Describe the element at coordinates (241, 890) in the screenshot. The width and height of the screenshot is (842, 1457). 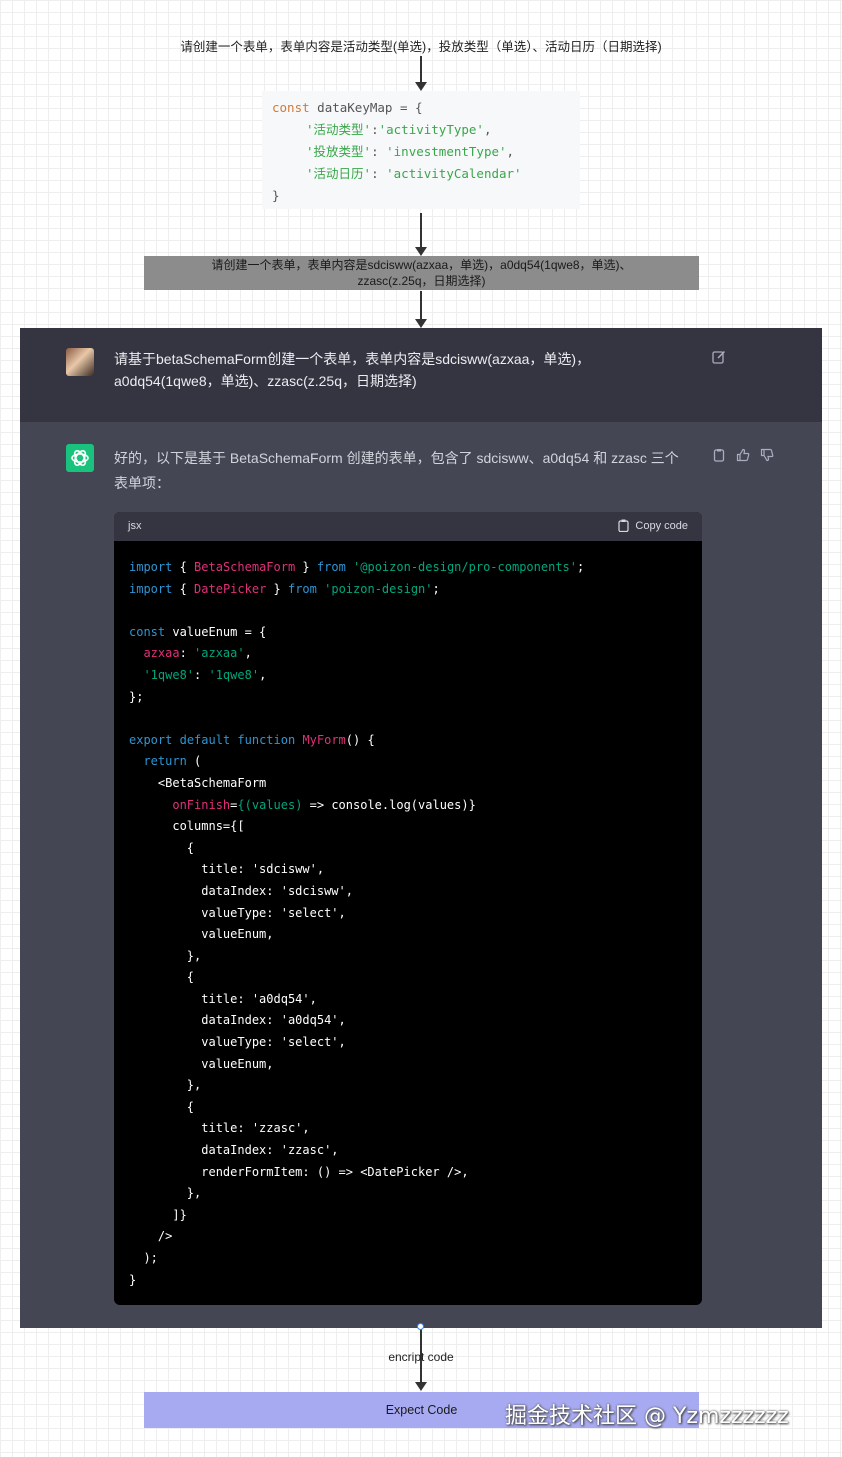
I see `code-token: dataIndex: 'sdcisww',` at that location.